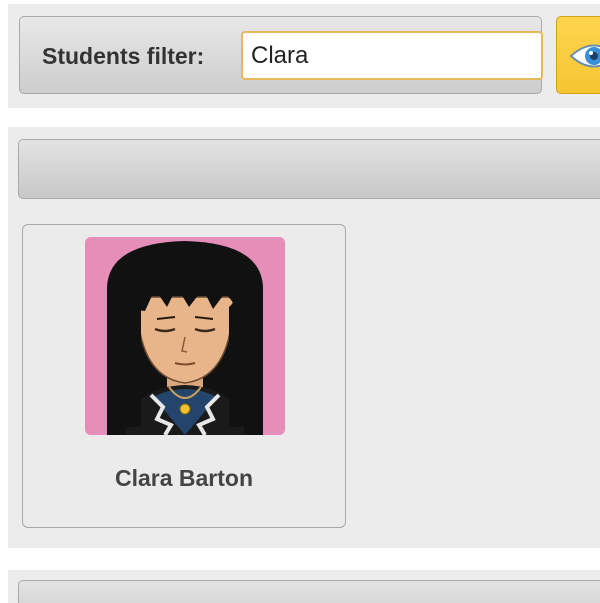 This screenshot has width=600, height=603. Describe the element at coordinates (185, 336) in the screenshot. I see `student-avatar` at that location.